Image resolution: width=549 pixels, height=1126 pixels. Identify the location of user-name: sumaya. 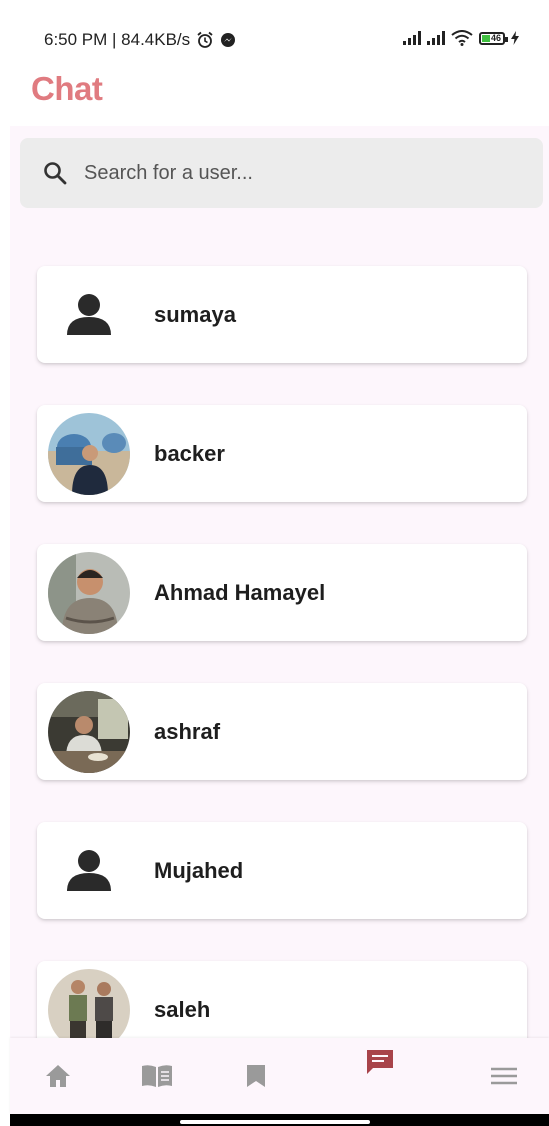
(195, 314).